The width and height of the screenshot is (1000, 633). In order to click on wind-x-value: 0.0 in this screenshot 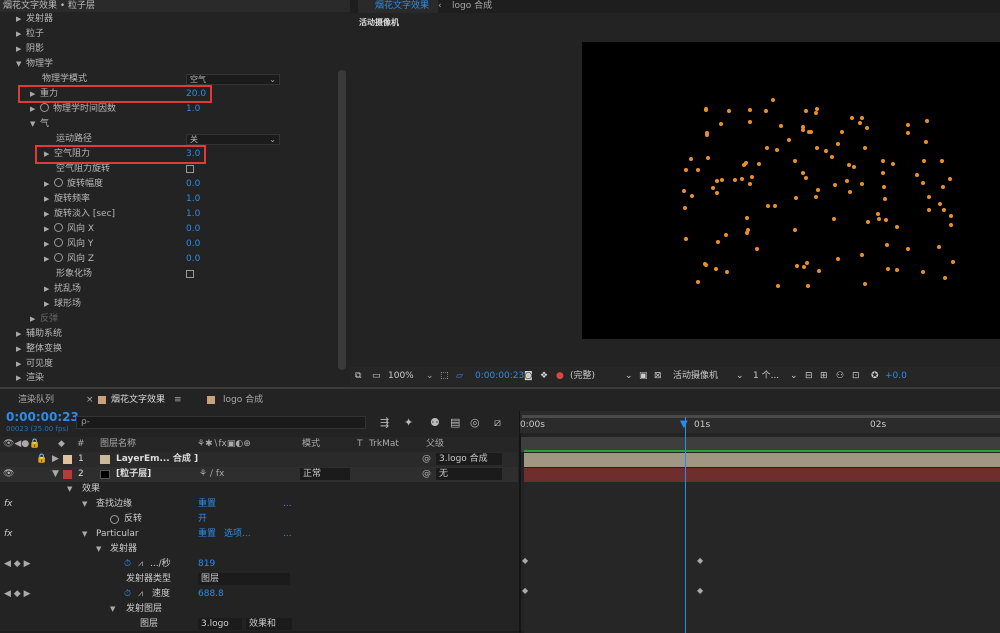, I will do `click(193, 229)`.